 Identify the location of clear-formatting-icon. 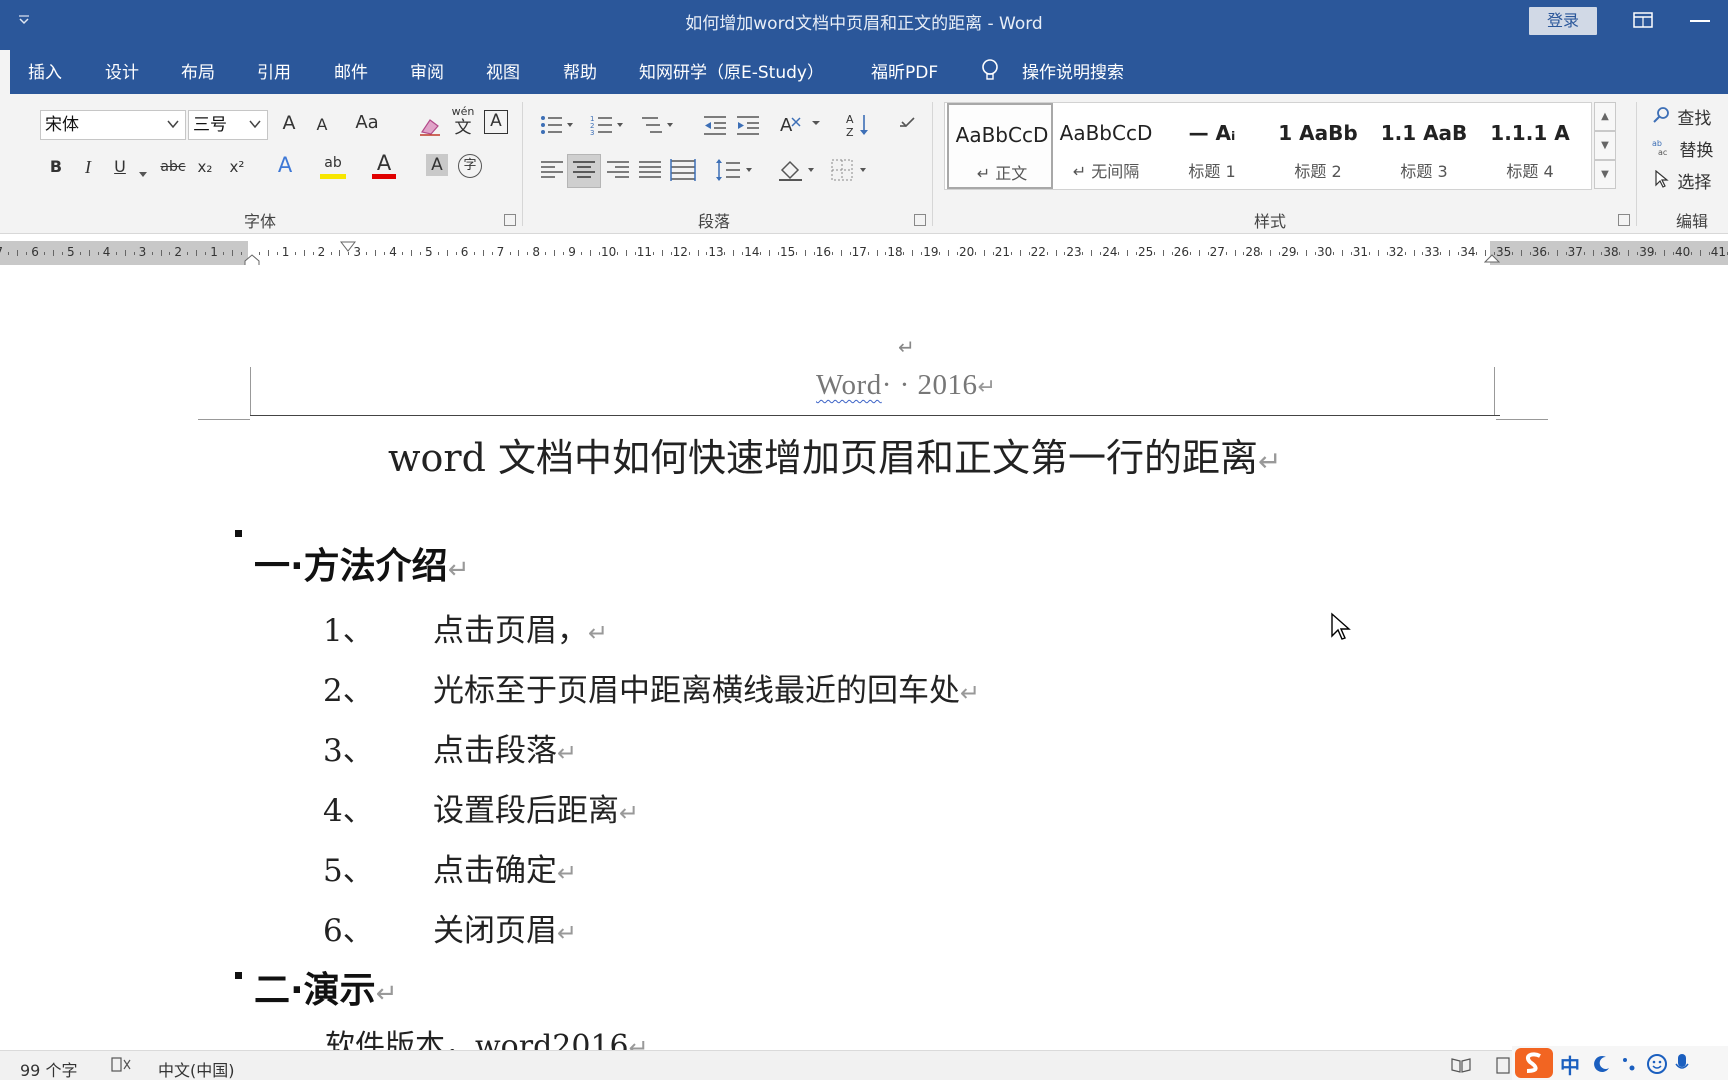
(430, 128).